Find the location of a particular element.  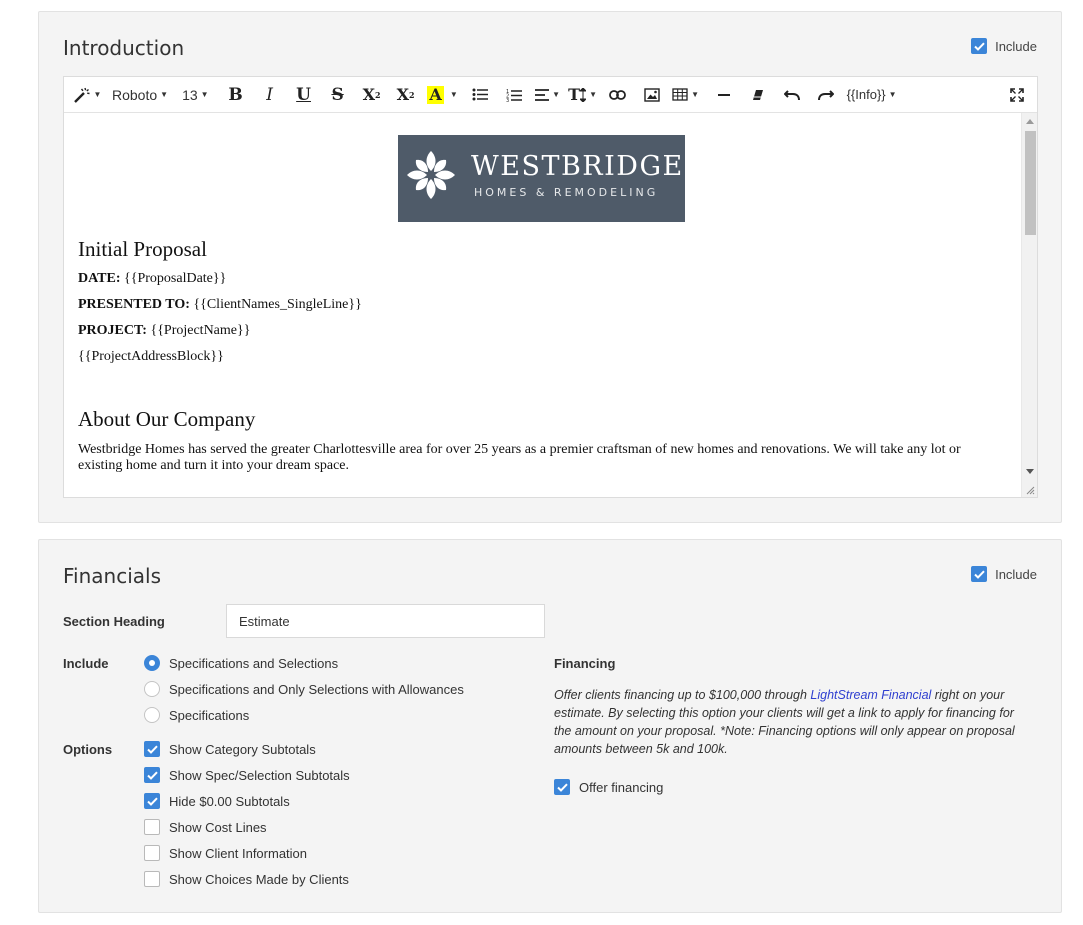

magic-wand-icon: ▼ is located at coordinates (87, 95).